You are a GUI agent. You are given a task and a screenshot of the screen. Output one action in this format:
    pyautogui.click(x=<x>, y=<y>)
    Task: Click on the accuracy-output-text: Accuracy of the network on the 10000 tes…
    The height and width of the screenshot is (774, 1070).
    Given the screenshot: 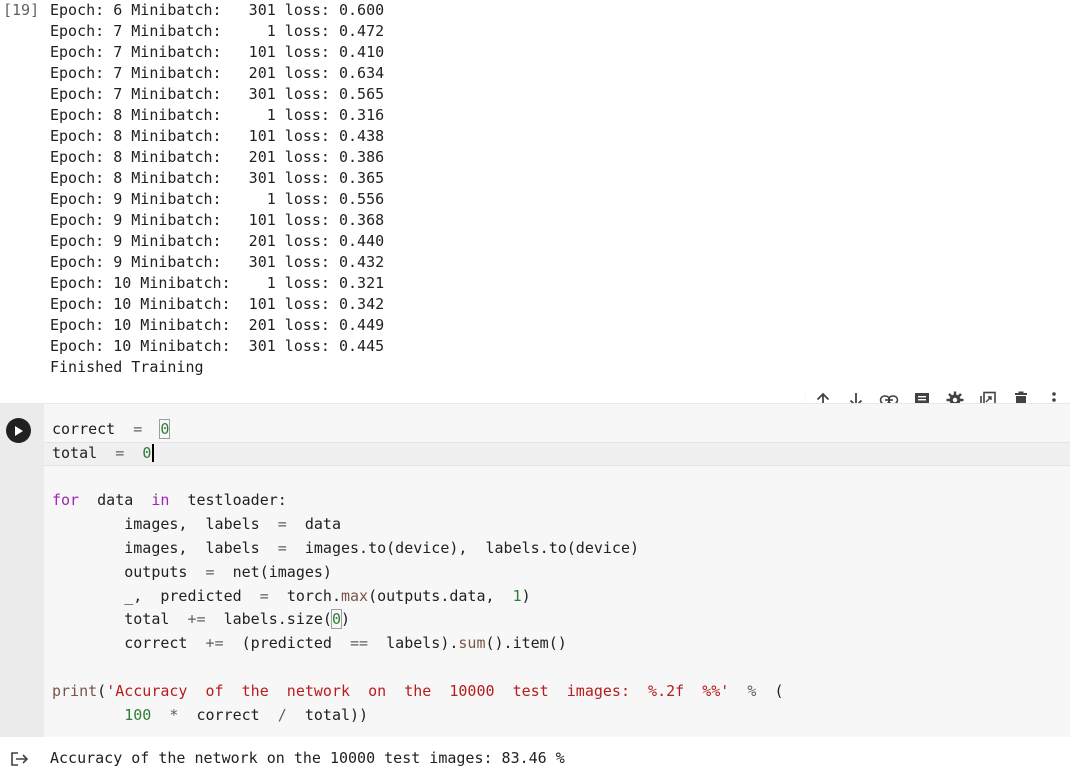 What is the action you would take?
    pyautogui.click(x=307, y=758)
    